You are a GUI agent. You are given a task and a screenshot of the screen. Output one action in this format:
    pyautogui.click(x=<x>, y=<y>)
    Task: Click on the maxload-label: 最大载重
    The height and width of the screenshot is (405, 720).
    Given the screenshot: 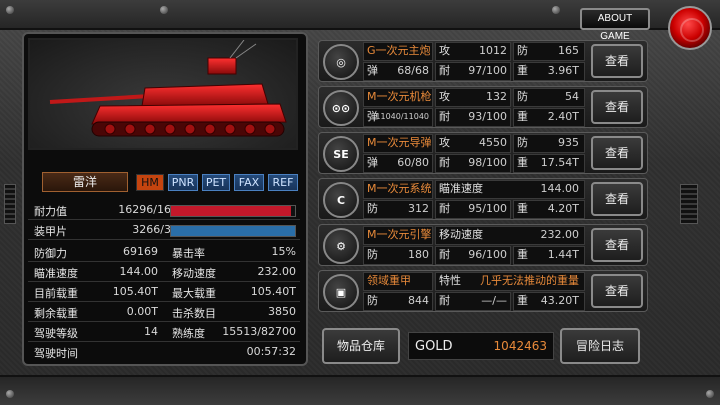 What is the action you would take?
    pyautogui.click(x=194, y=293)
    